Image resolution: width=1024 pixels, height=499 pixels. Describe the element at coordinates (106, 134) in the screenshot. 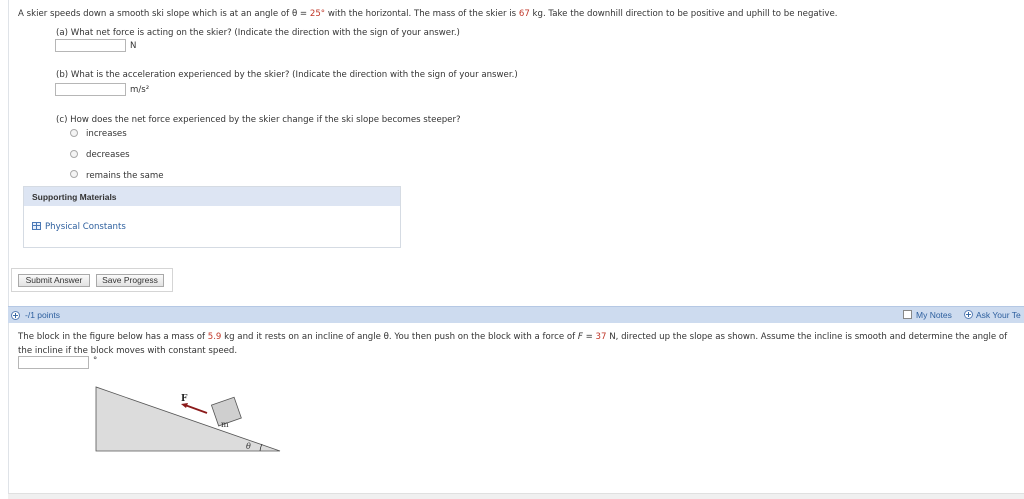

I see `radio-label-increases: increases` at that location.